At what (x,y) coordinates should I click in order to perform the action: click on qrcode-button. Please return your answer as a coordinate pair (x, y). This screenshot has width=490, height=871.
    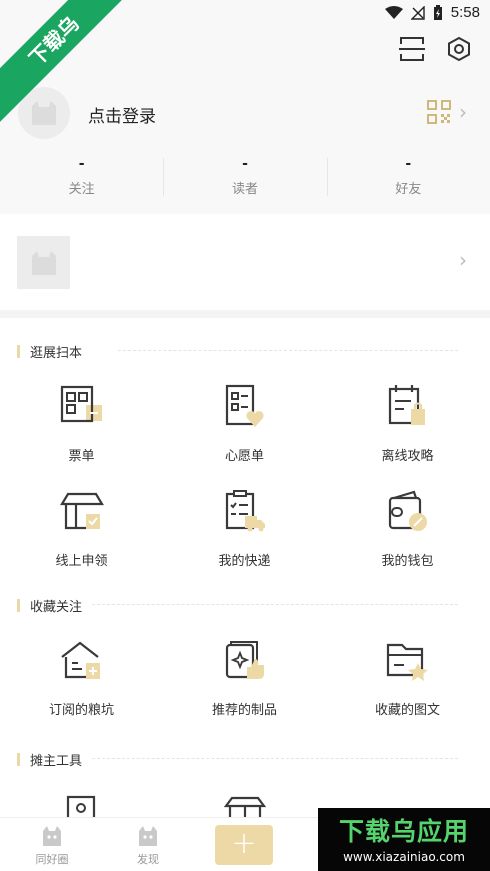
    Looking at the image, I should click on (439, 114).